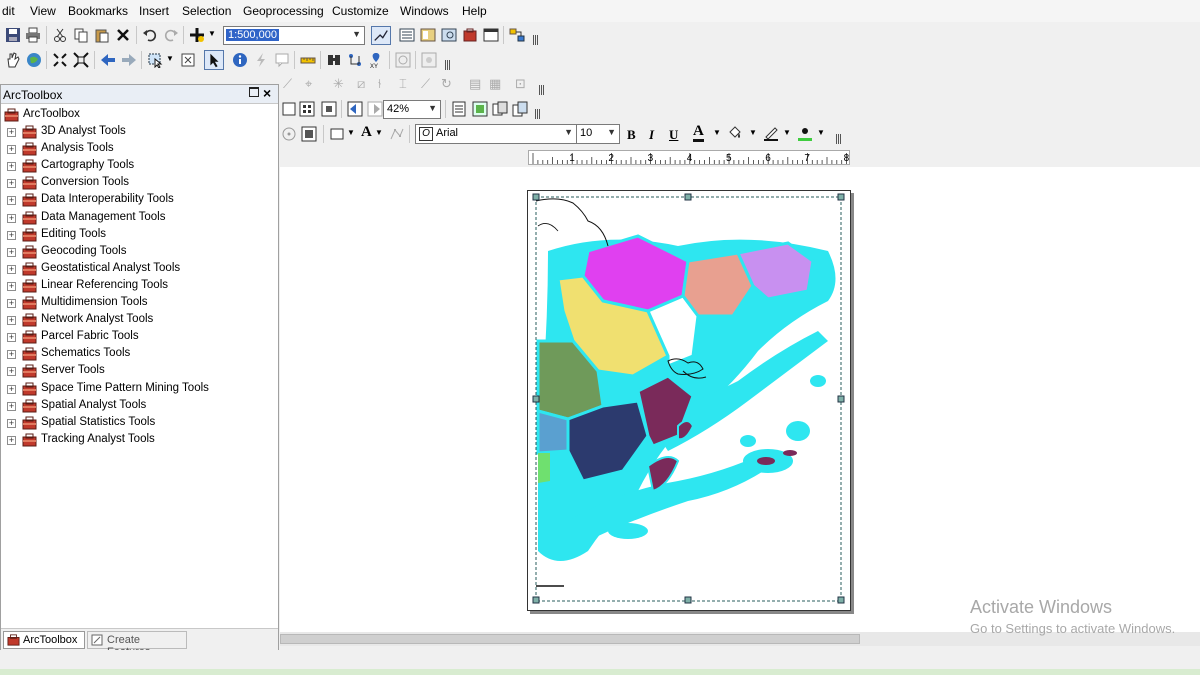  Describe the element at coordinates (698, 133) in the screenshot. I see `font-color-button: A` at that location.